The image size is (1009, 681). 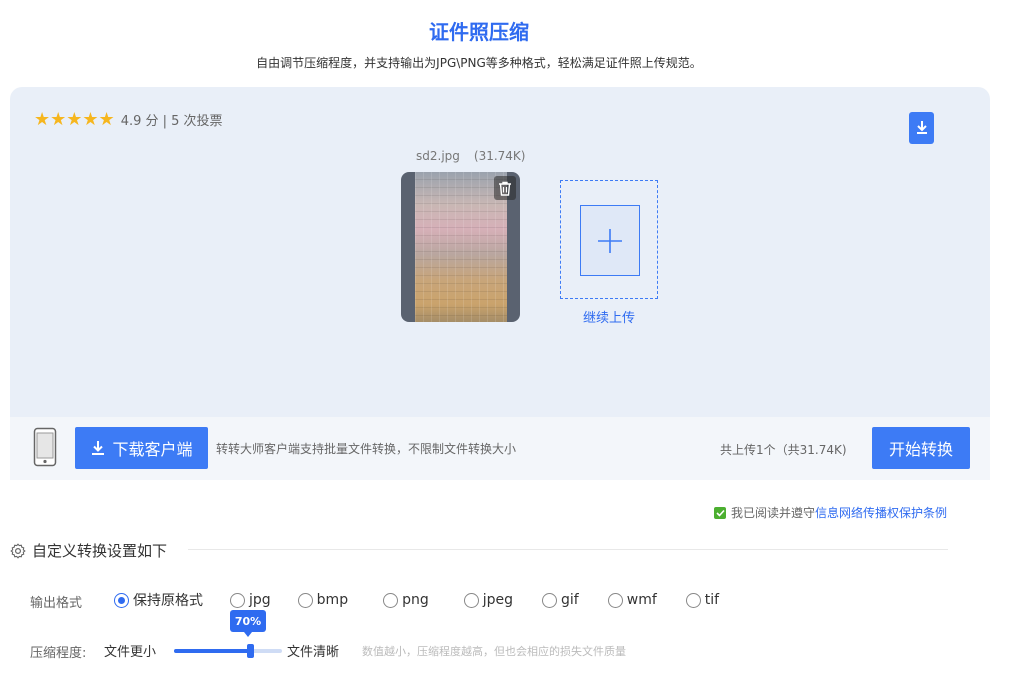 What do you see at coordinates (313, 652) in the screenshot?
I see `clearer-file-label: 文件清晰` at bounding box center [313, 652].